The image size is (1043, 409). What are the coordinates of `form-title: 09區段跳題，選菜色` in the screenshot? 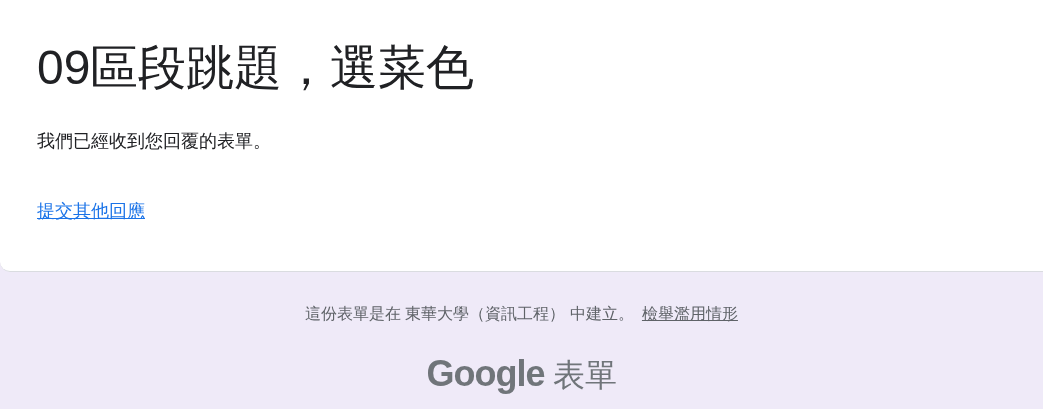 It's located at (256, 68).